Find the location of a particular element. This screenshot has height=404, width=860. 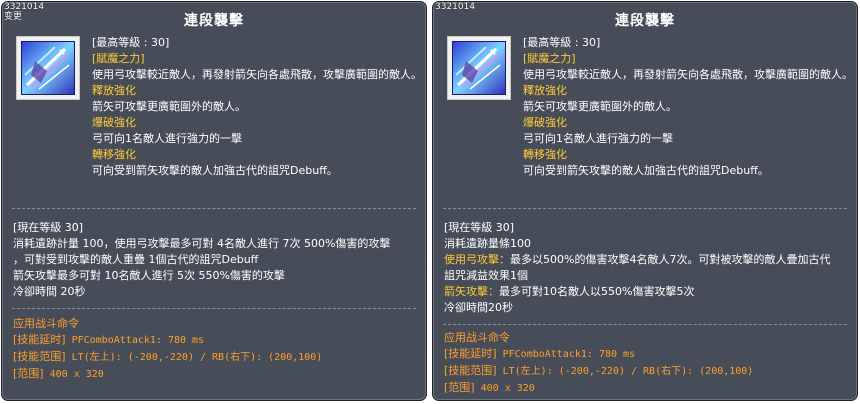

stat-line: 消耗遺跡計量 100，使用弓攻擊最多可對 4名敵人進行 7次 500%傷害的攻擊 is located at coordinates (202, 243).